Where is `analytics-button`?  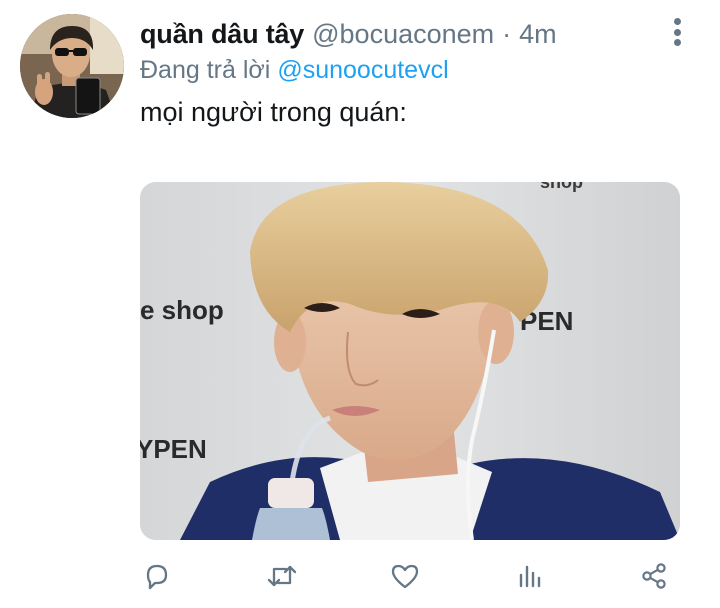
analytics-button is located at coordinates (530, 576).